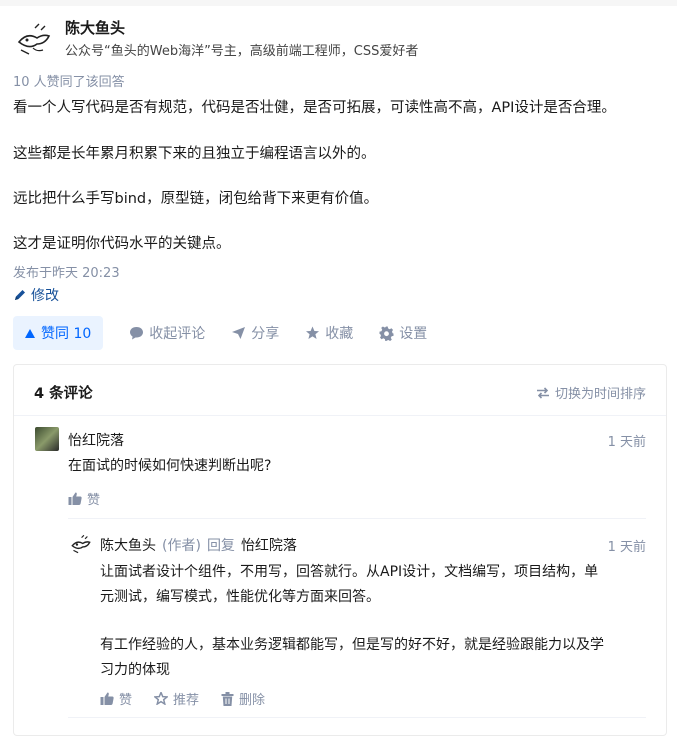 This screenshot has width=677, height=736. I want to click on author-avatar, so click(34, 39).